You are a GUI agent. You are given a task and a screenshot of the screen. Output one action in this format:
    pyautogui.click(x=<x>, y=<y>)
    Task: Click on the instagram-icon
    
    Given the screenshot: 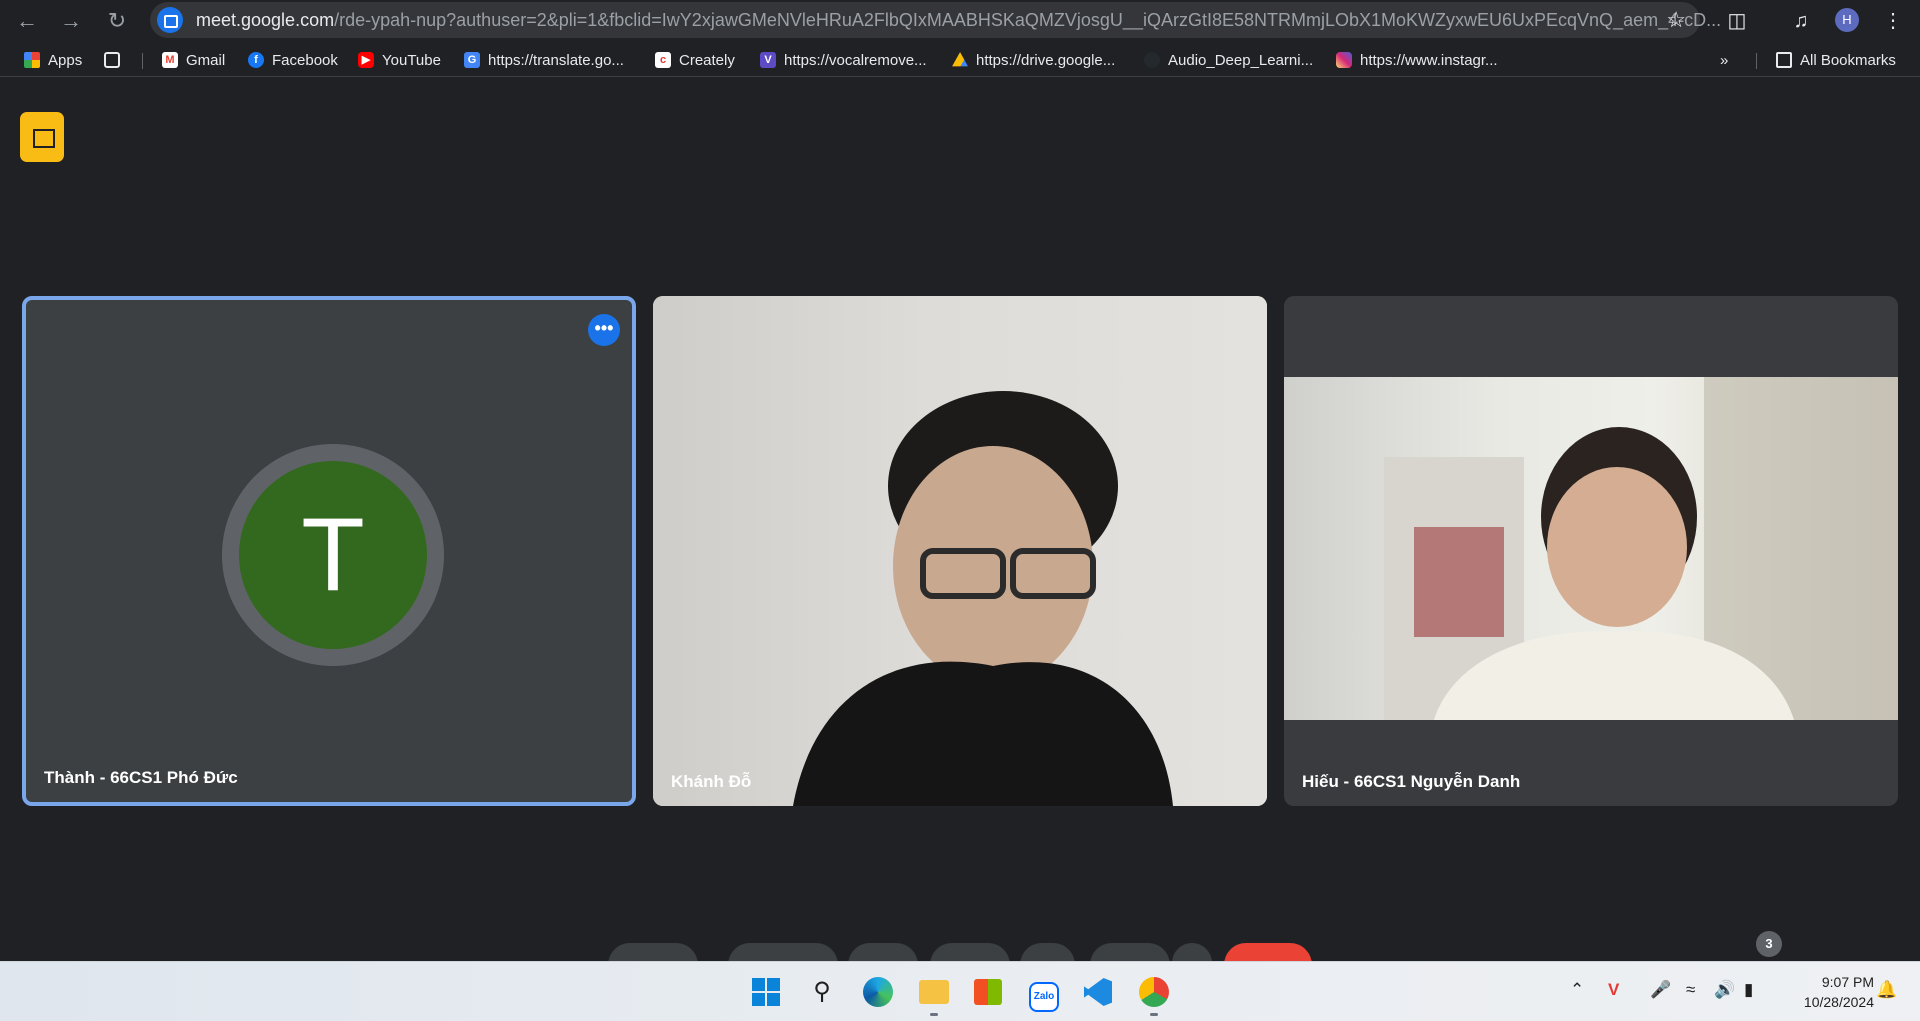 What is the action you would take?
    pyautogui.click(x=1344, y=60)
    